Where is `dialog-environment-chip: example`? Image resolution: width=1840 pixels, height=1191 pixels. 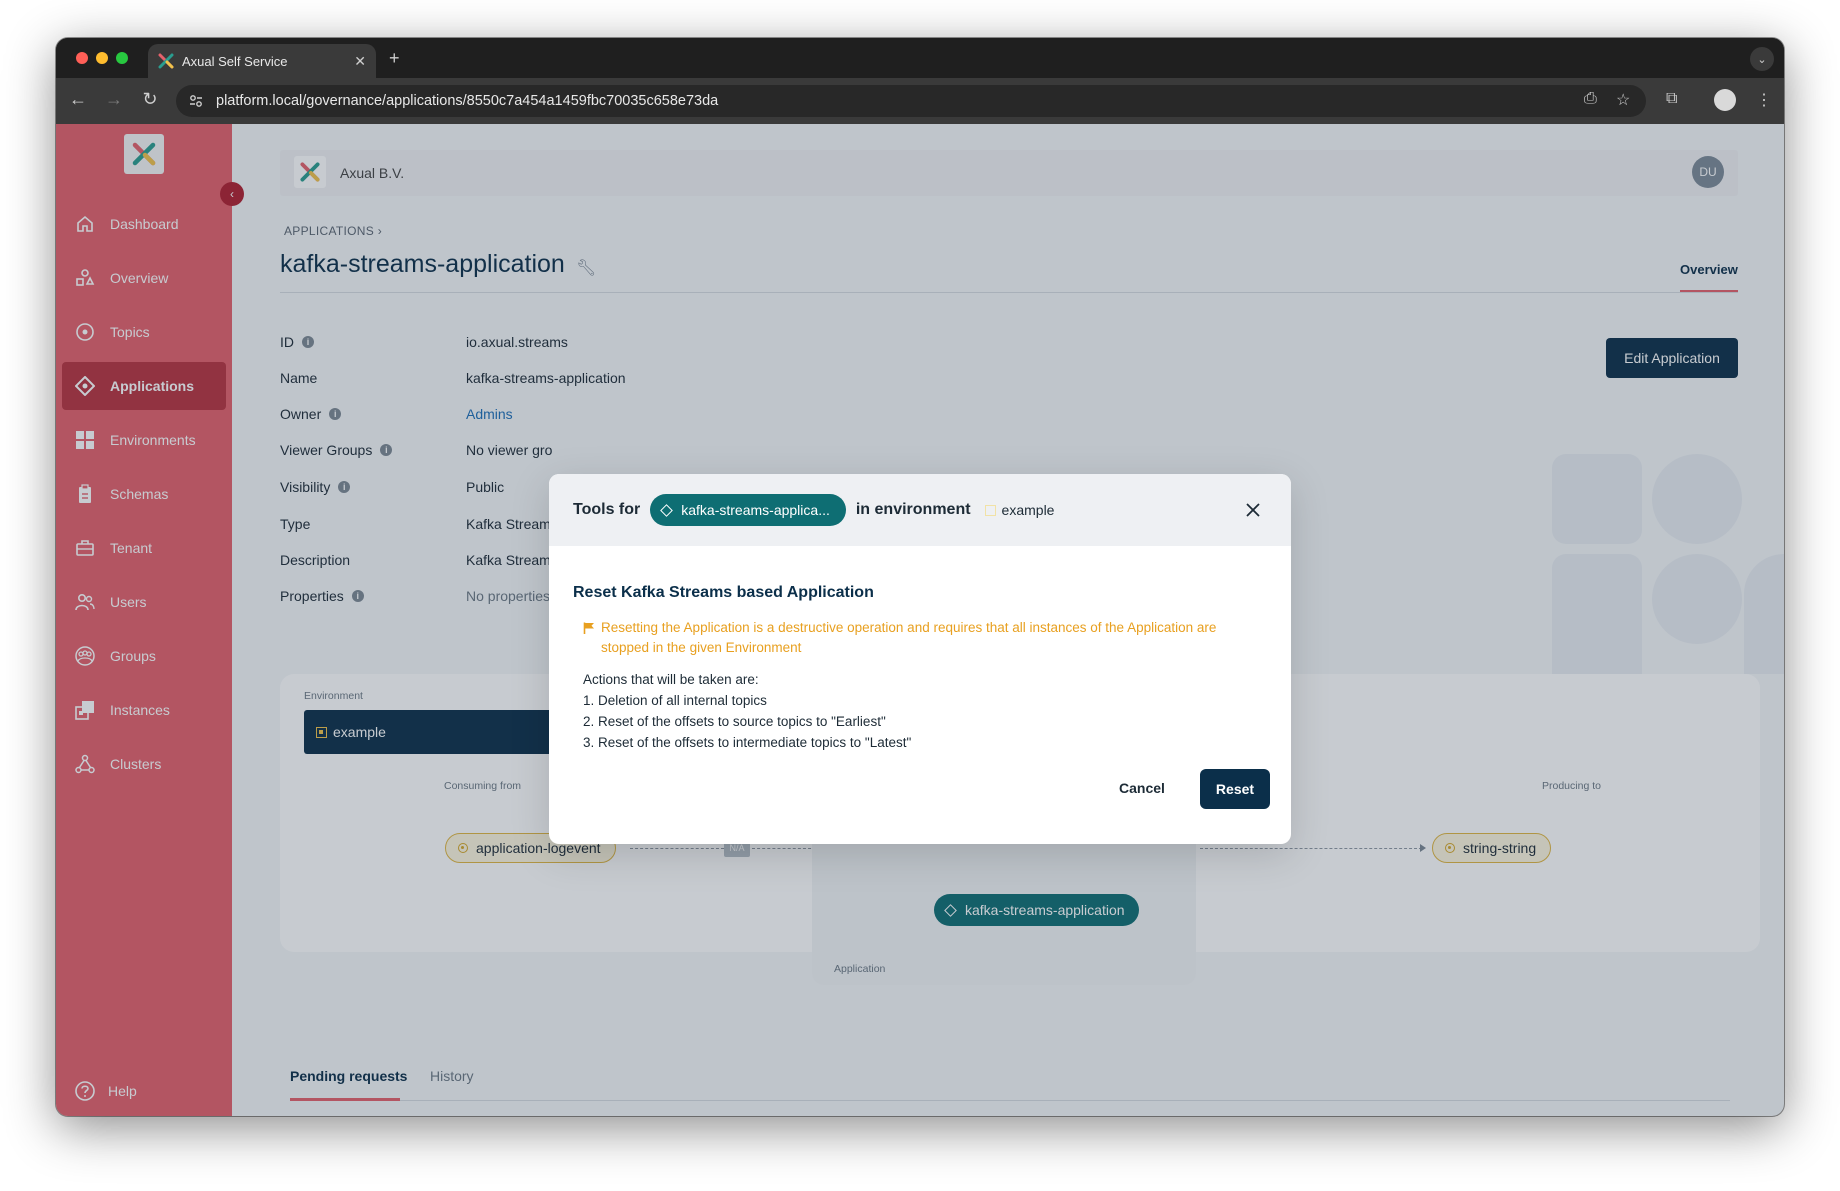
dialog-environment-chip: example is located at coordinates (1019, 510).